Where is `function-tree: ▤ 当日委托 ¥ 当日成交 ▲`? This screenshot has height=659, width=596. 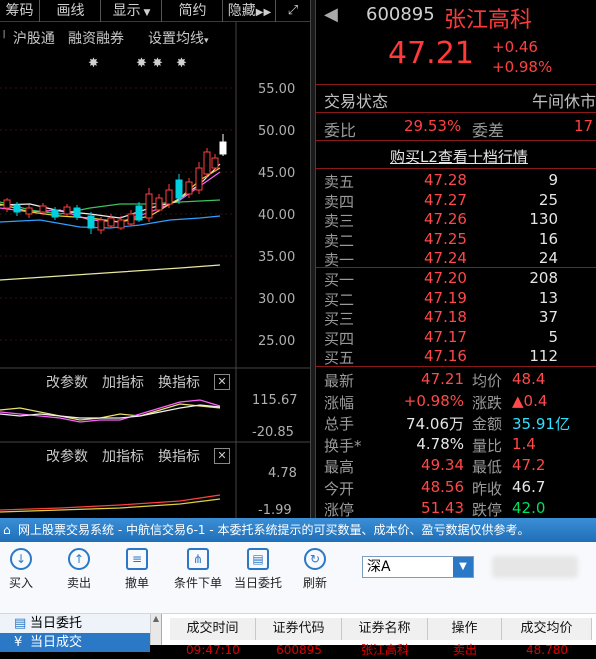 function-tree: ▤ 当日委托 ¥ 当日成交 ▲ is located at coordinates (81, 633).